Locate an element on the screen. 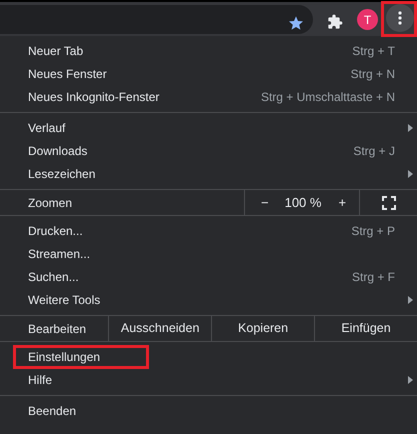  puzzle-icon is located at coordinates (335, 21).